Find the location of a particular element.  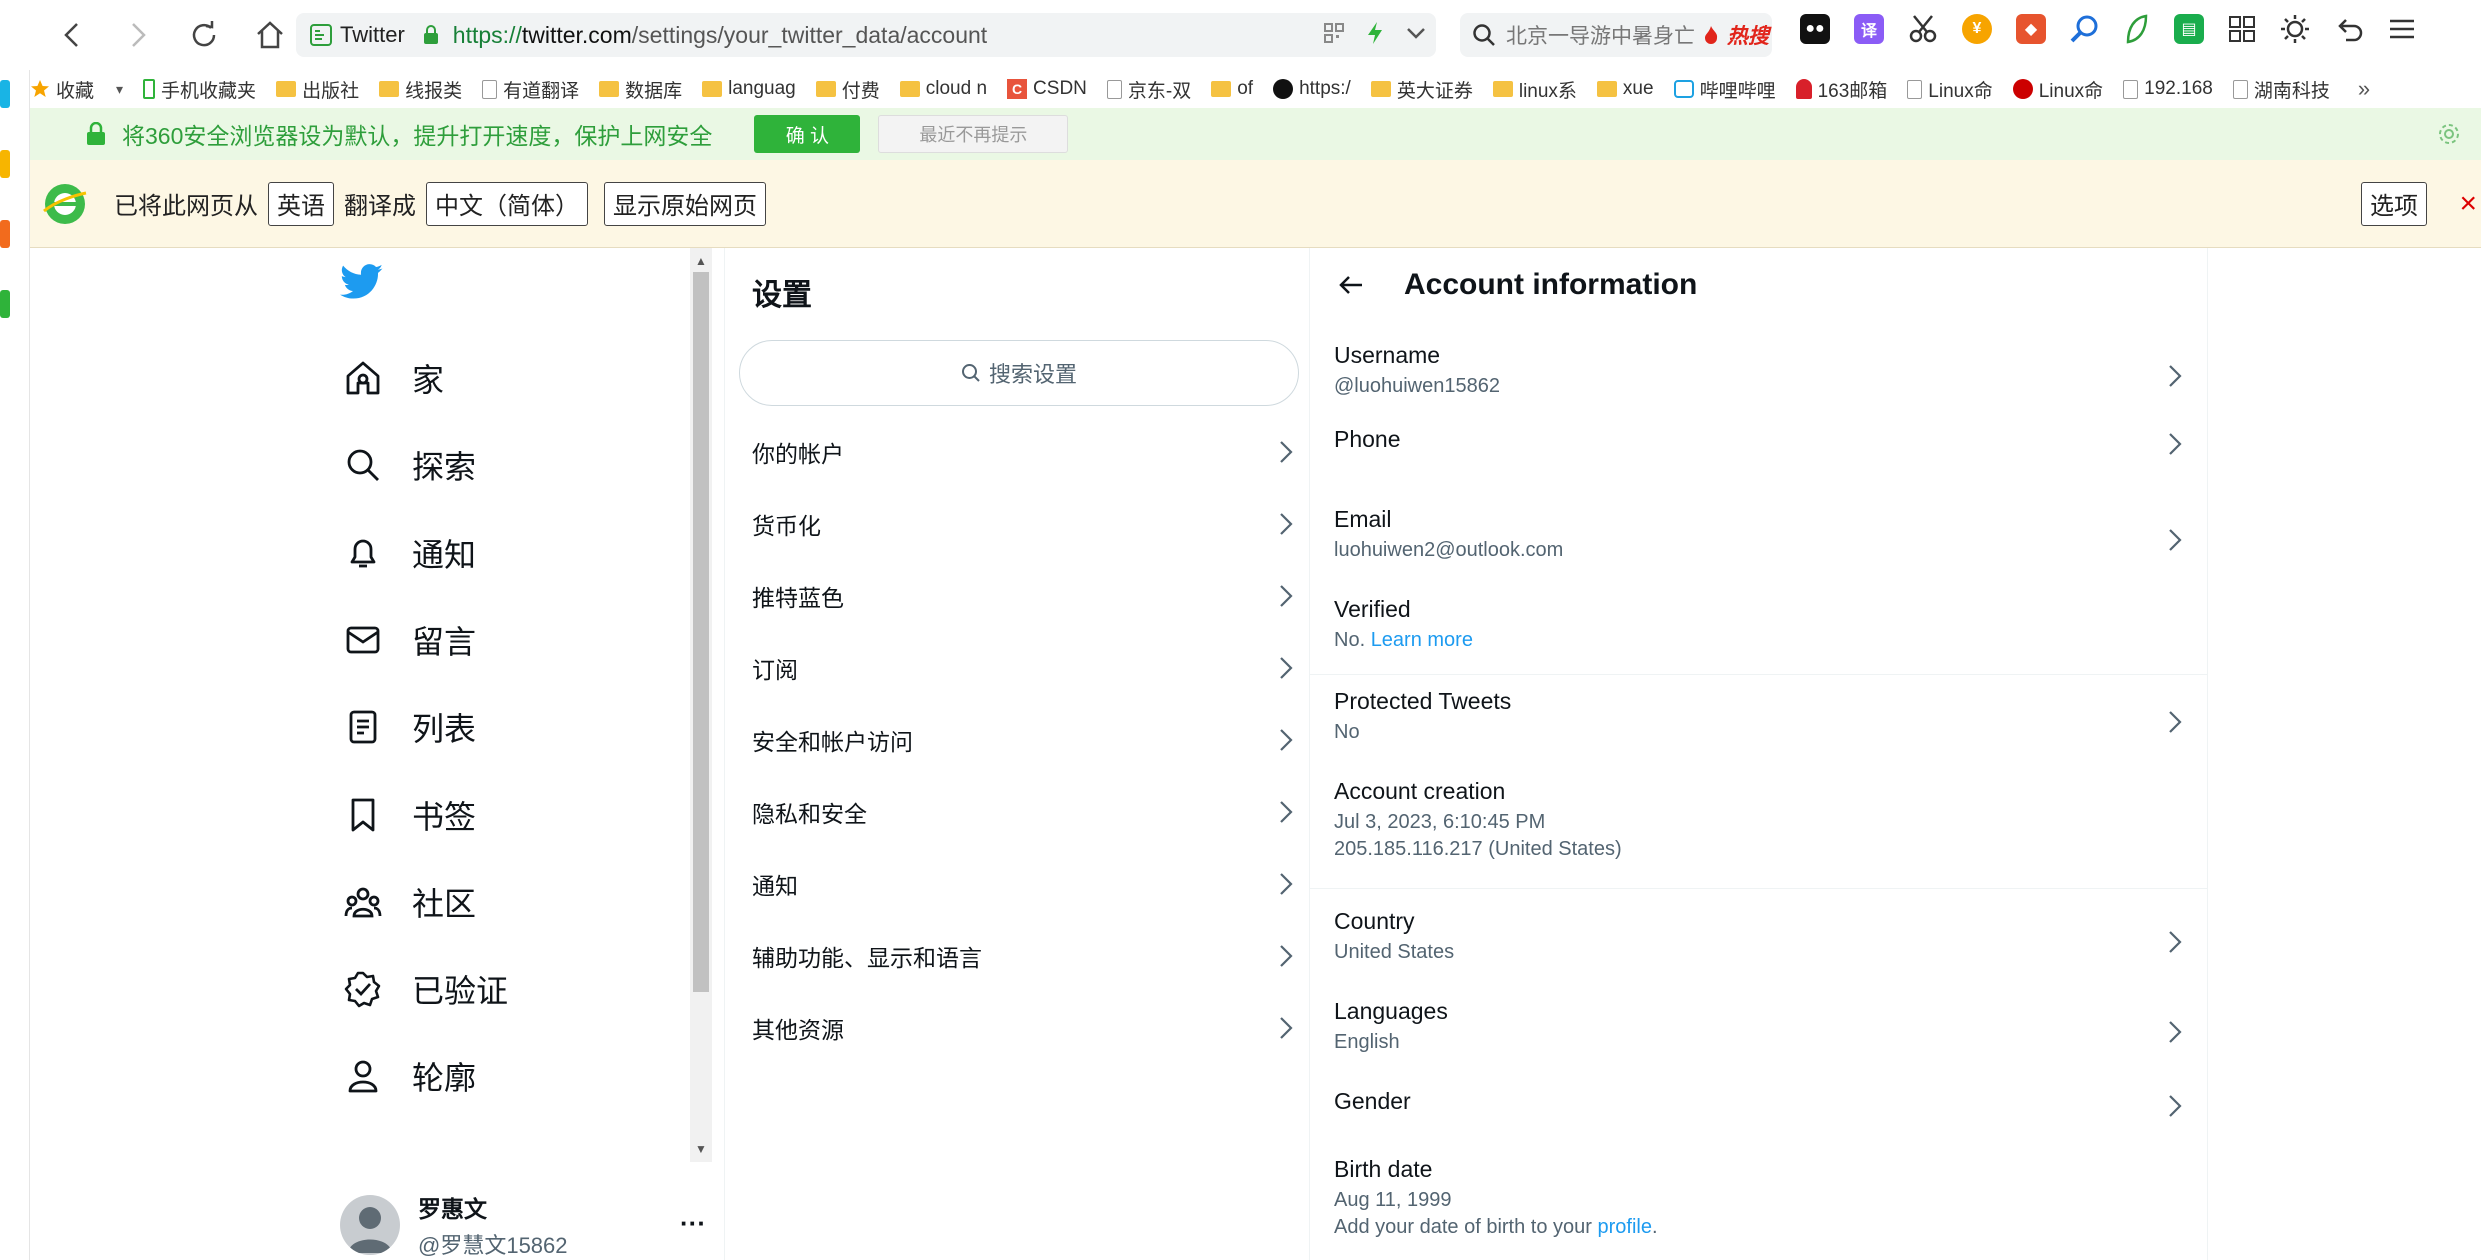

settings-search-input: 搜索设置 is located at coordinates (1019, 373).